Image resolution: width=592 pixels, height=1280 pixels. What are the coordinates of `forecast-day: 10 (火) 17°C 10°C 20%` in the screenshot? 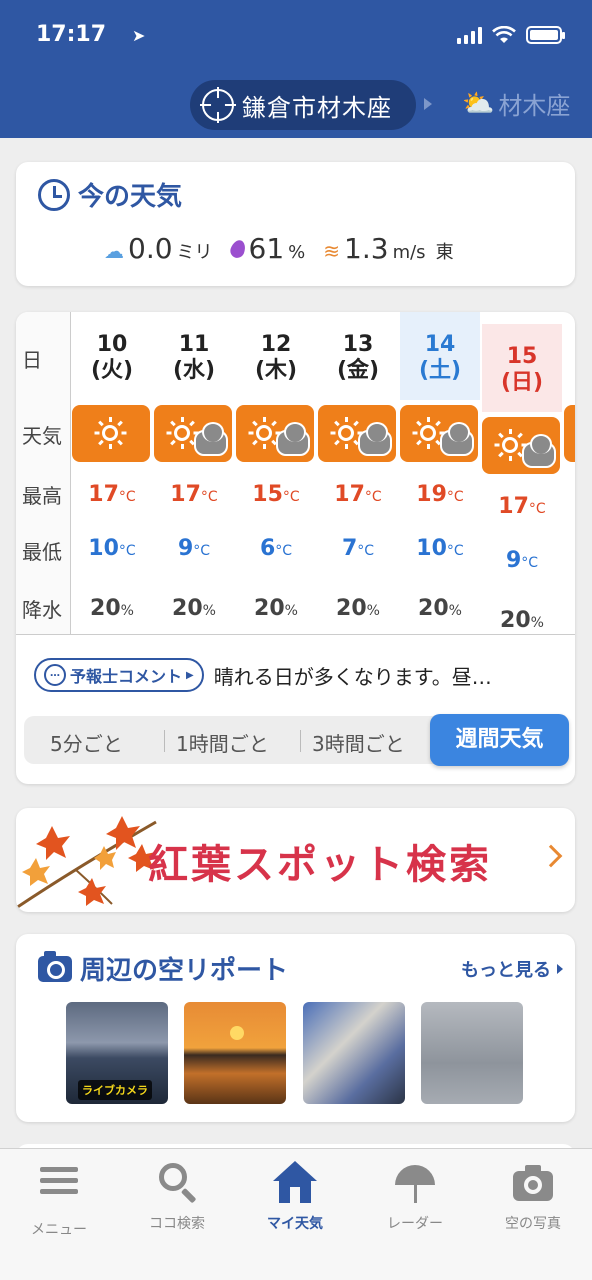 It's located at (113, 473).